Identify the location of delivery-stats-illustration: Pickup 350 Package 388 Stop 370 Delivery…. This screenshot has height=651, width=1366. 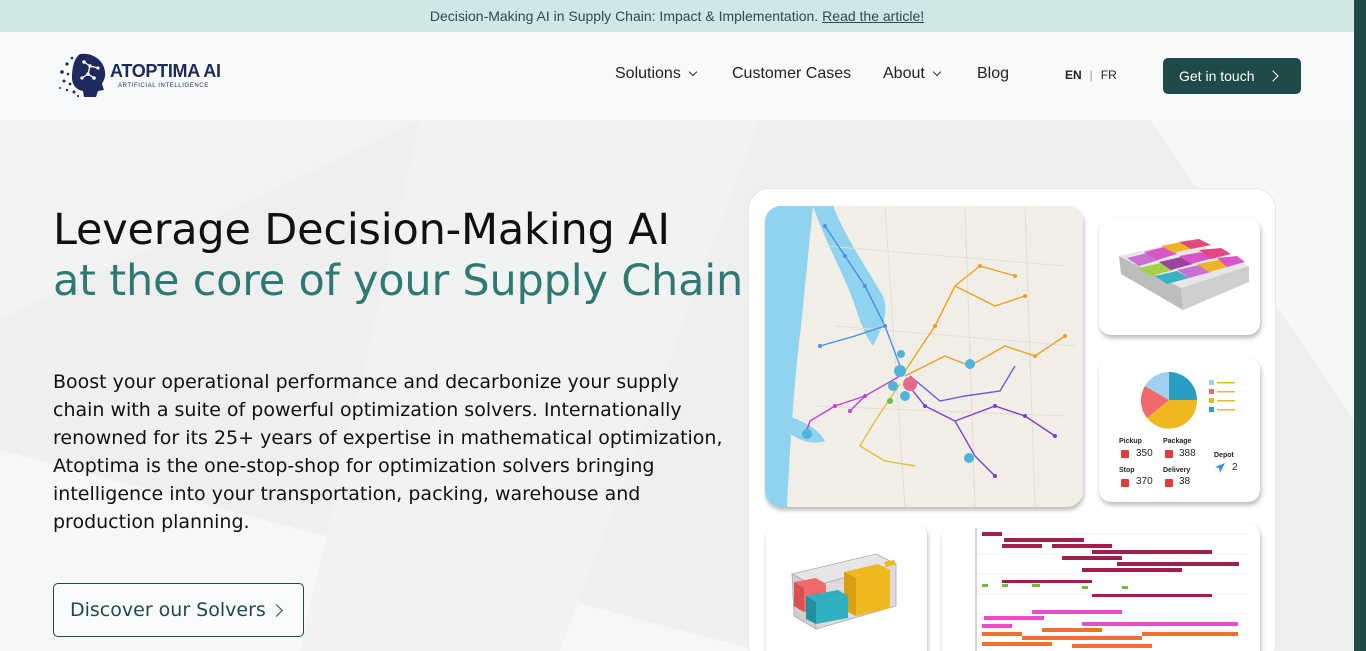
(1179, 430).